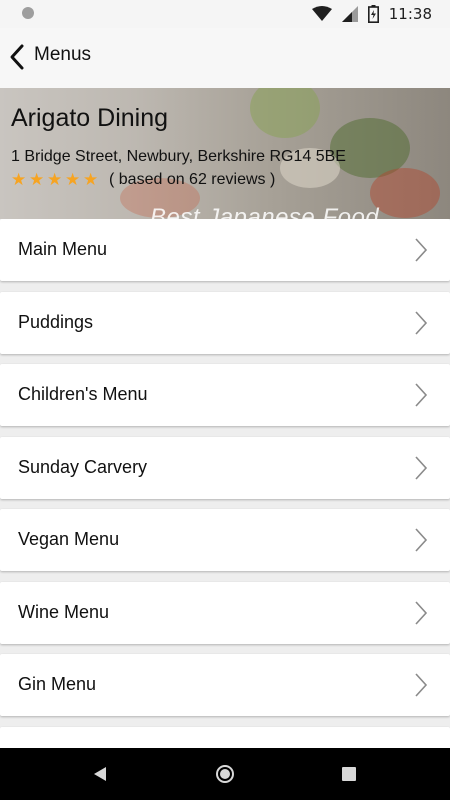  I want to click on menu-item: Sunday Carvery, so click(225, 467).